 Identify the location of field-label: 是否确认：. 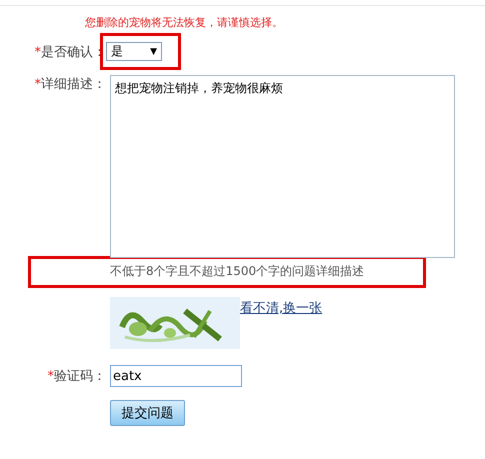
(73, 52).